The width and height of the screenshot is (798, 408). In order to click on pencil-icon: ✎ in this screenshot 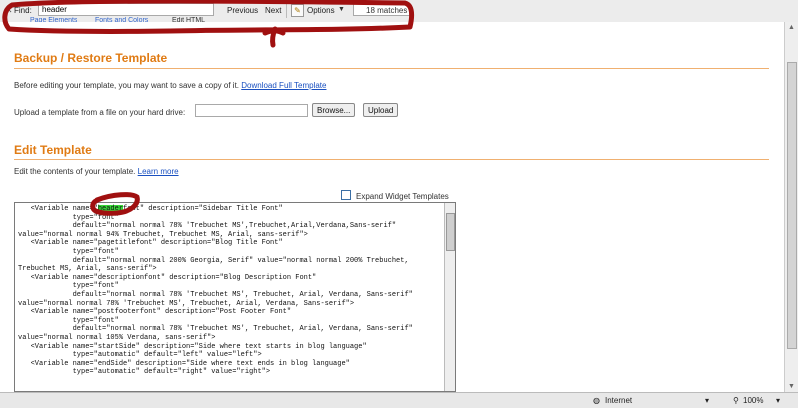, I will do `click(297, 10)`.